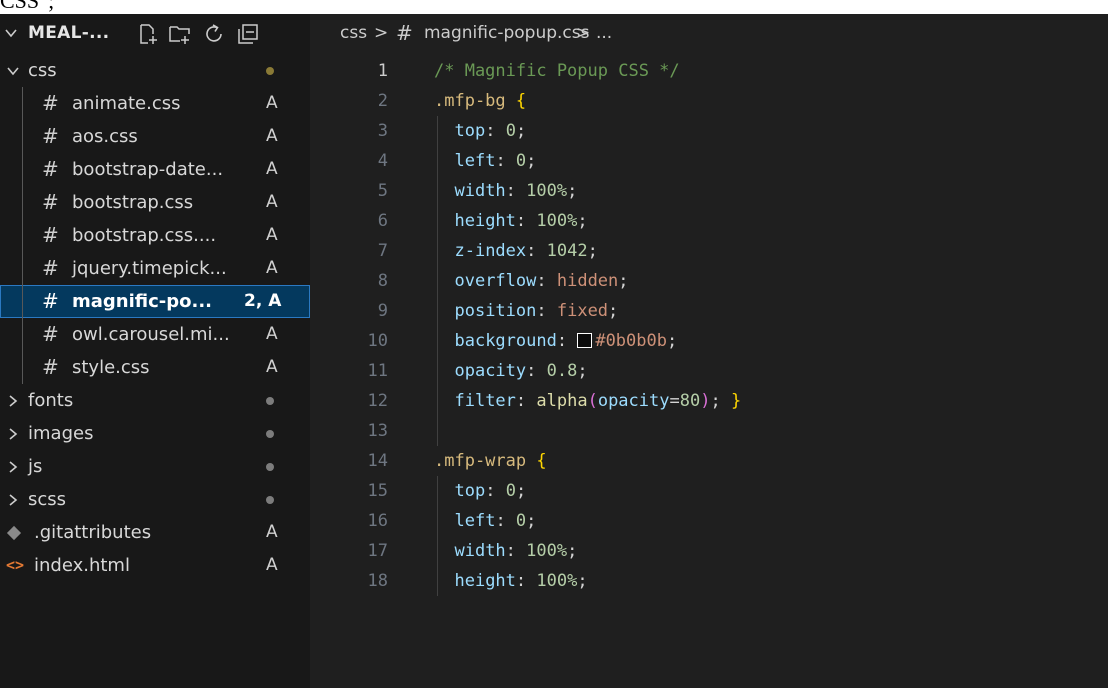 This screenshot has height=688, width=1108. What do you see at coordinates (155, 268) in the screenshot?
I see `tree-file-row: # jquery.timepick... A` at bounding box center [155, 268].